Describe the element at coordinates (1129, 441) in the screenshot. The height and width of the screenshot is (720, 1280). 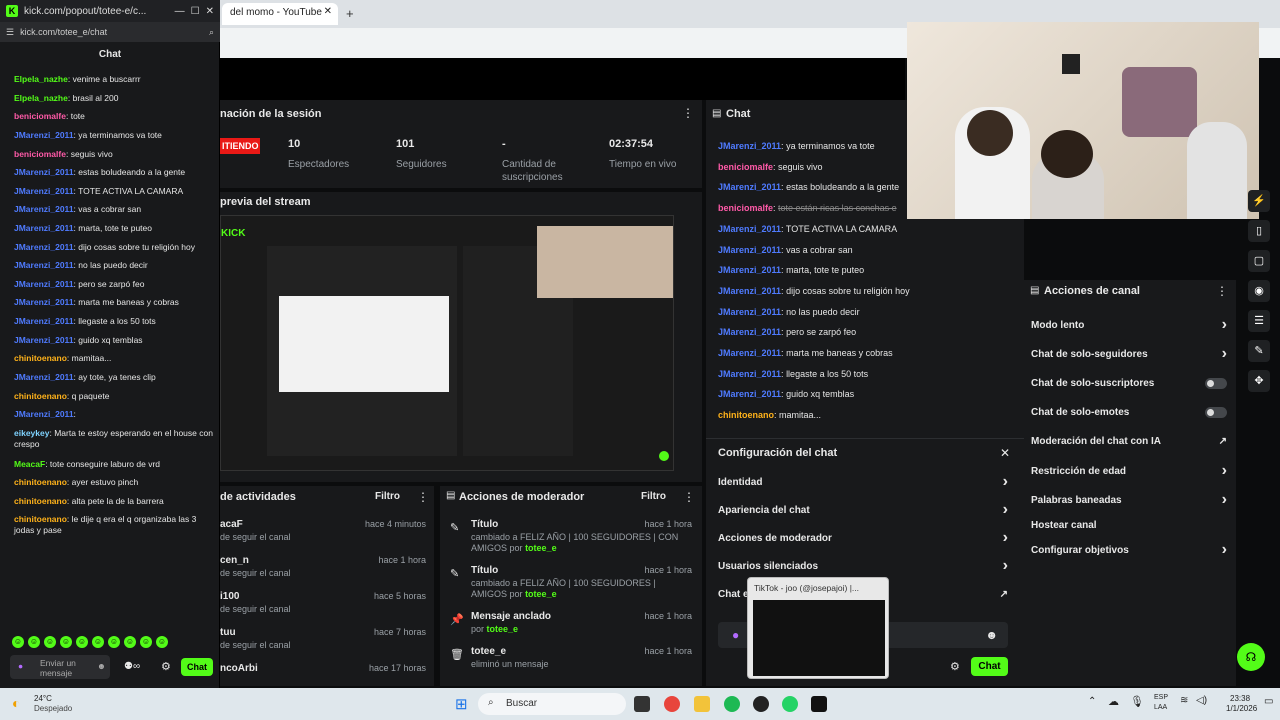
I see `channel-action-item: Moderación del chat con IA ↗` at that location.